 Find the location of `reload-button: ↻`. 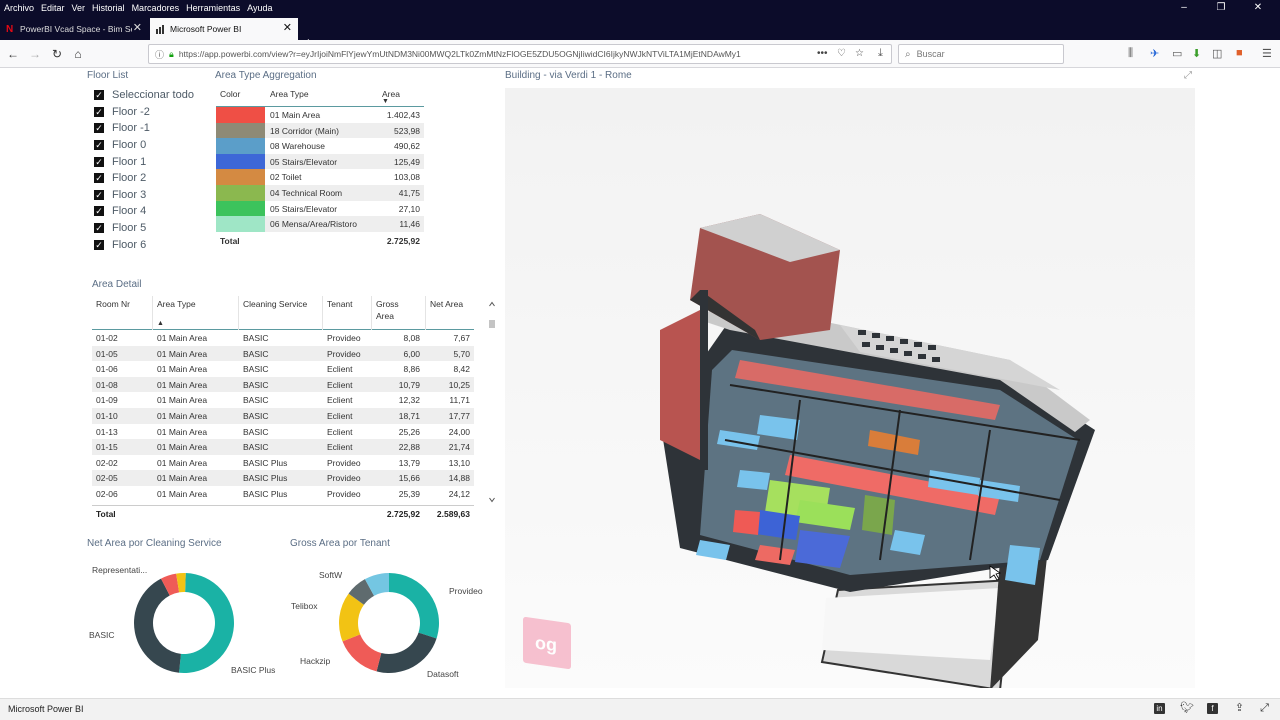

reload-button: ↻ is located at coordinates (57, 54).